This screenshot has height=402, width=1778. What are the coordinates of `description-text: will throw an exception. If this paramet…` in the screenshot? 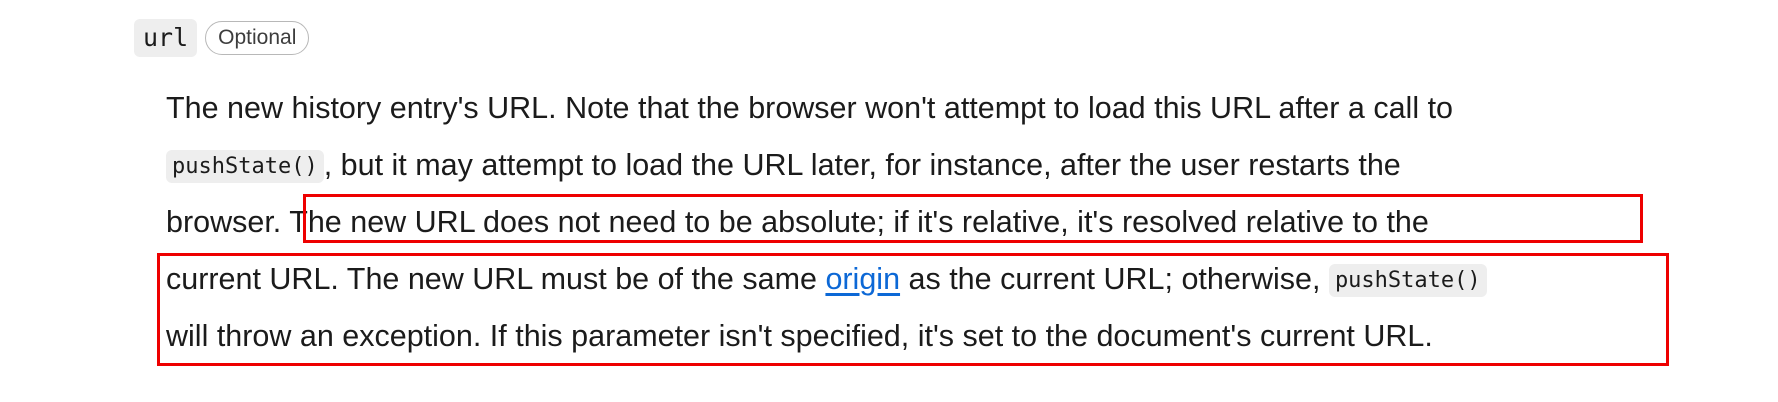 It's located at (799, 336).